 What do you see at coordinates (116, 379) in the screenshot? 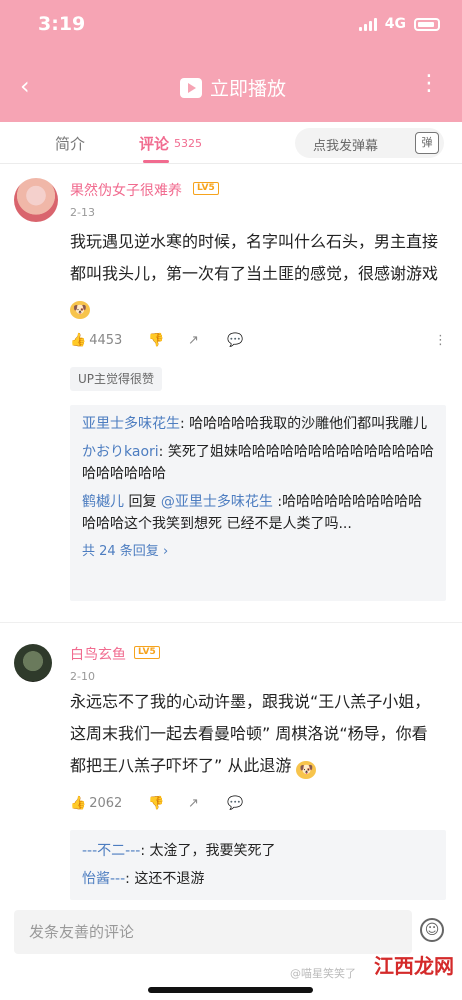
I see `up-liked-badge: UP主觉得很赞` at bounding box center [116, 379].